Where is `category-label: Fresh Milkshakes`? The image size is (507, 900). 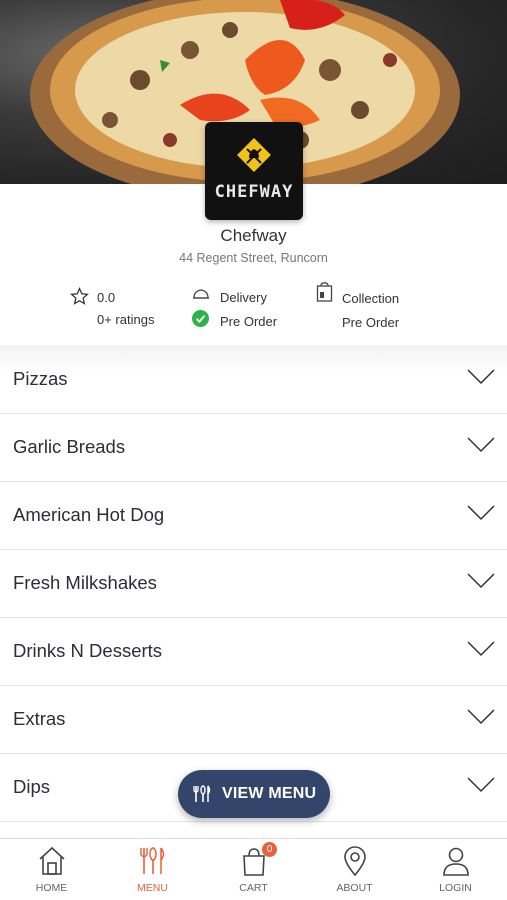 category-label: Fresh Milkshakes is located at coordinates (85, 582).